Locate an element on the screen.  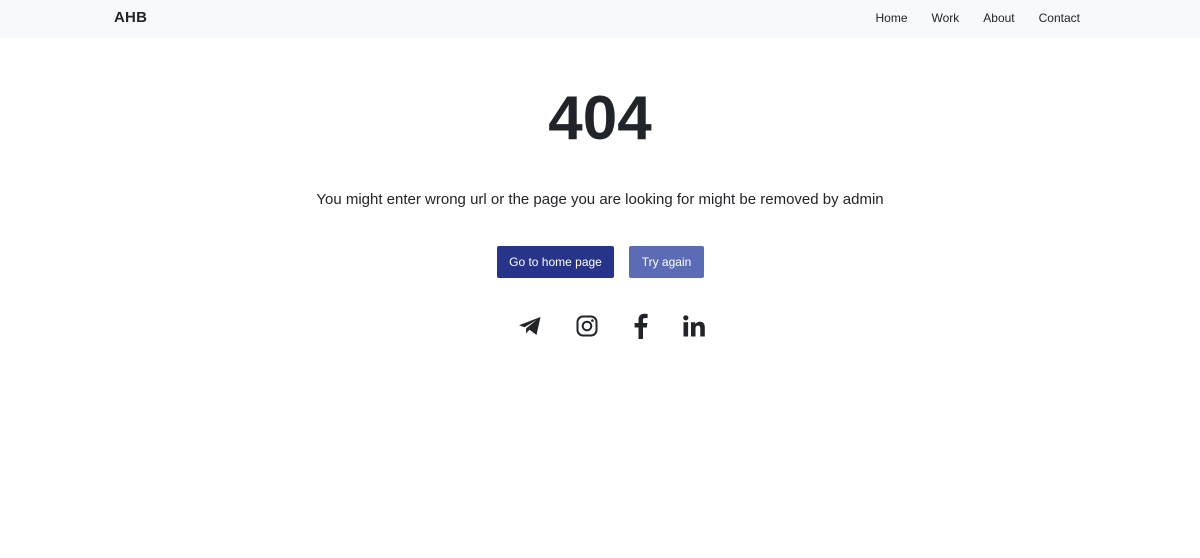
nav-link-work: Work is located at coordinates (946, 18).